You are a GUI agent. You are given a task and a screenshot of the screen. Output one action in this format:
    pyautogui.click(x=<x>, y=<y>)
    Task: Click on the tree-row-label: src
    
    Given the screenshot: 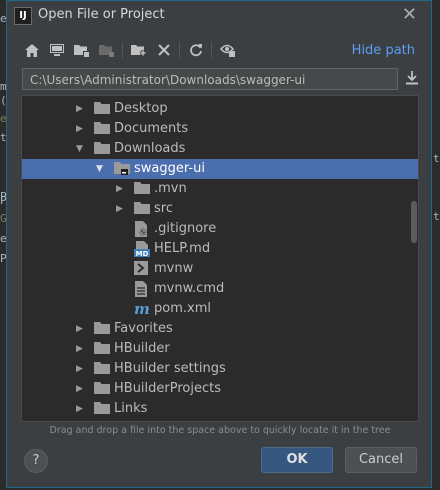 What is the action you would take?
    pyautogui.click(x=163, y=208)
    